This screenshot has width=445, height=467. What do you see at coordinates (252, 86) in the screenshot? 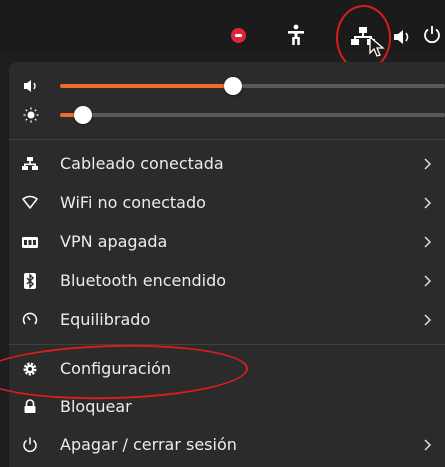
I see `volume-slider` at bounding box center [252, 86].